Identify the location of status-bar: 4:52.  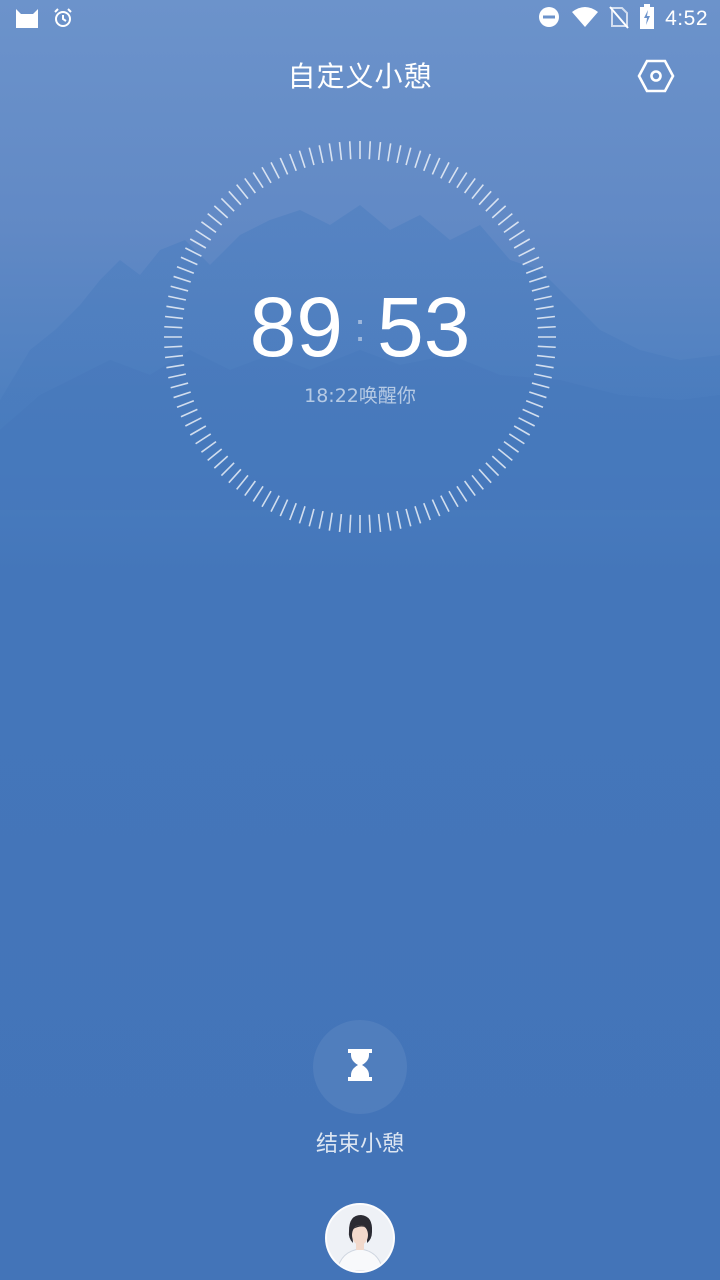
(360, 19).